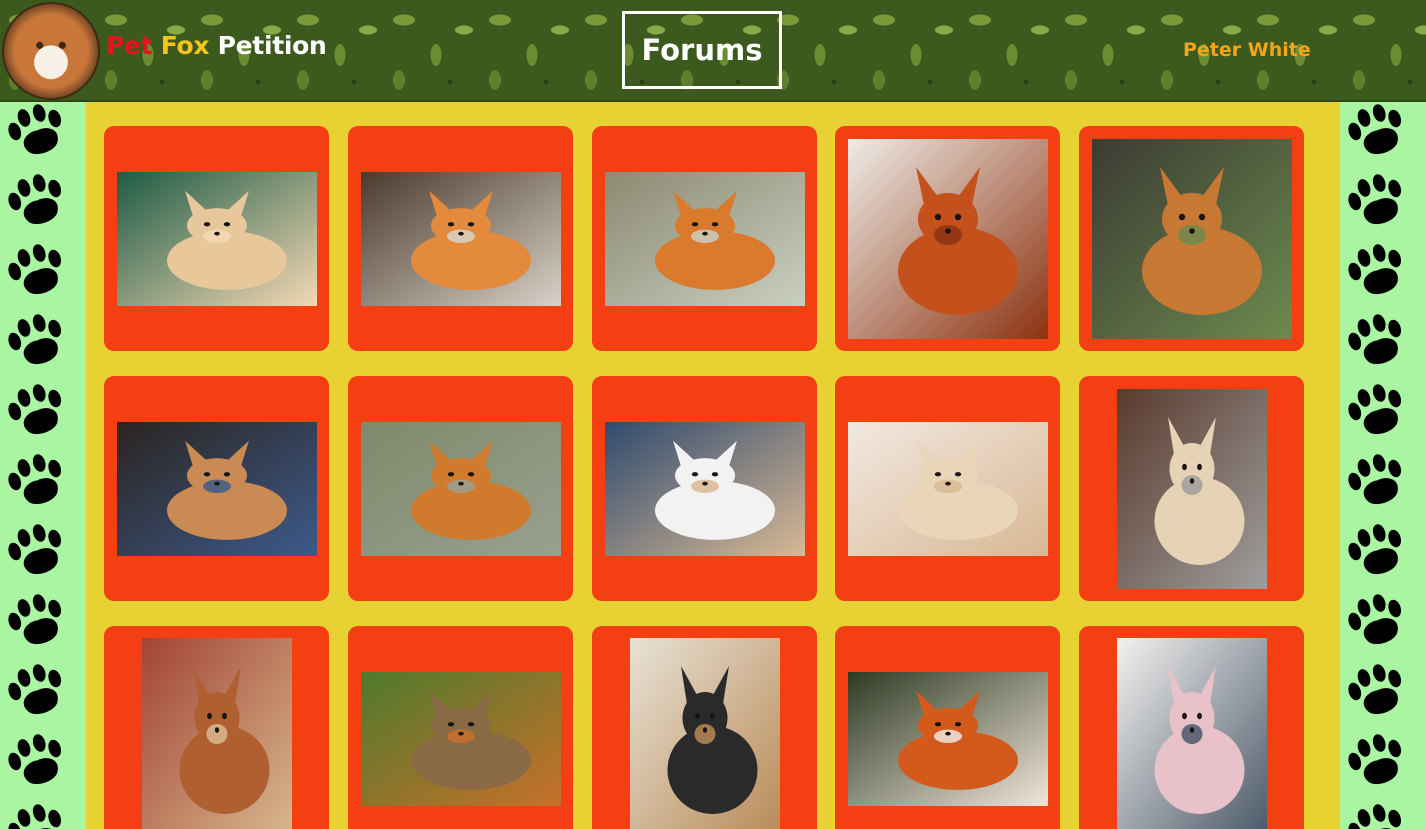 The height and width of the screenshot is (829, 1426). I want to click on right-paw-strip, so click(1383, 465).